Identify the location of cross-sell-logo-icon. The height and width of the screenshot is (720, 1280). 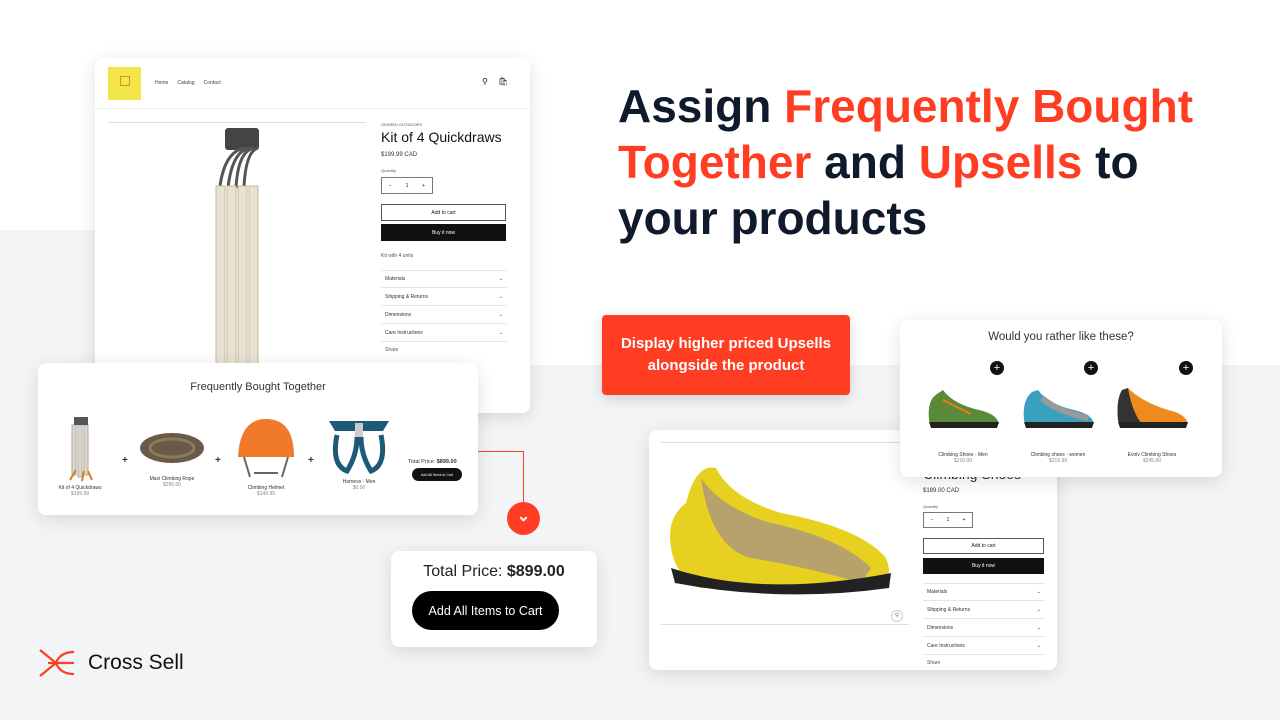
(57, 663).